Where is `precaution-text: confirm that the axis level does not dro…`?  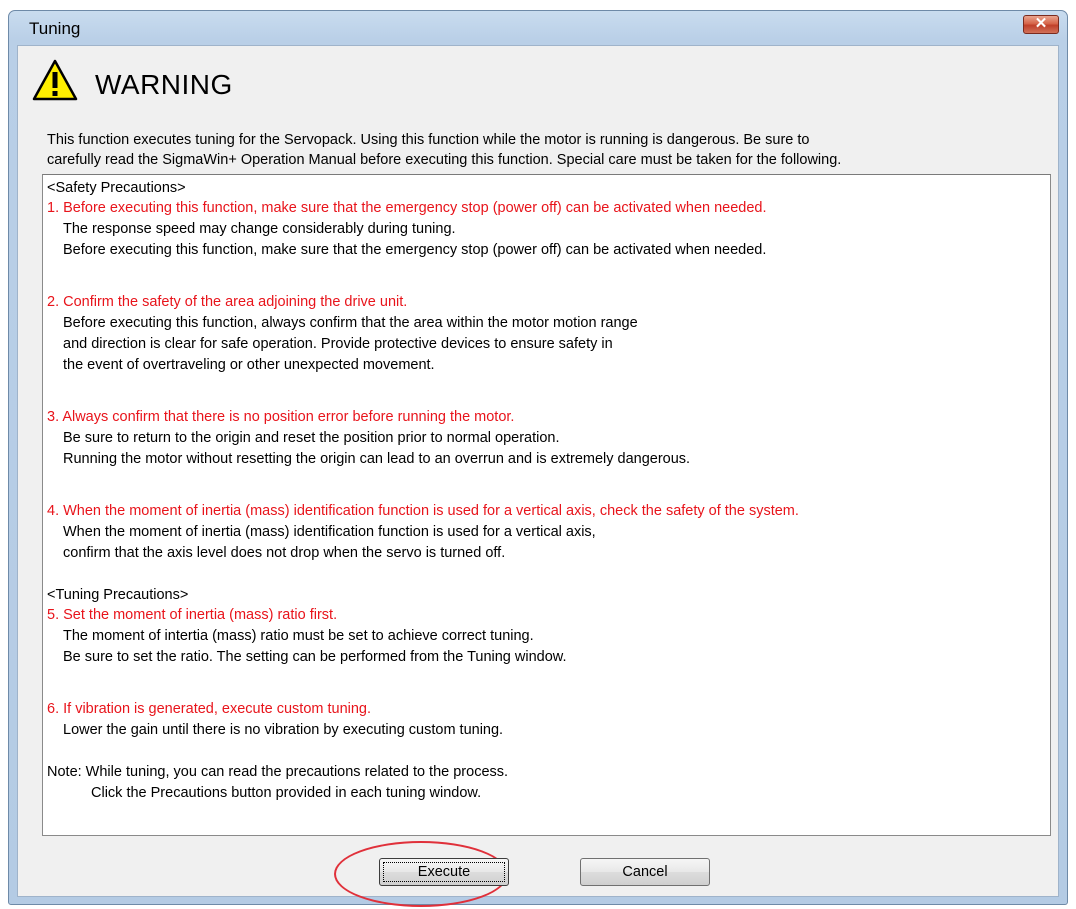
precaution-text: confirm that the axis level does not dro… is located at coordinates (284, 553).